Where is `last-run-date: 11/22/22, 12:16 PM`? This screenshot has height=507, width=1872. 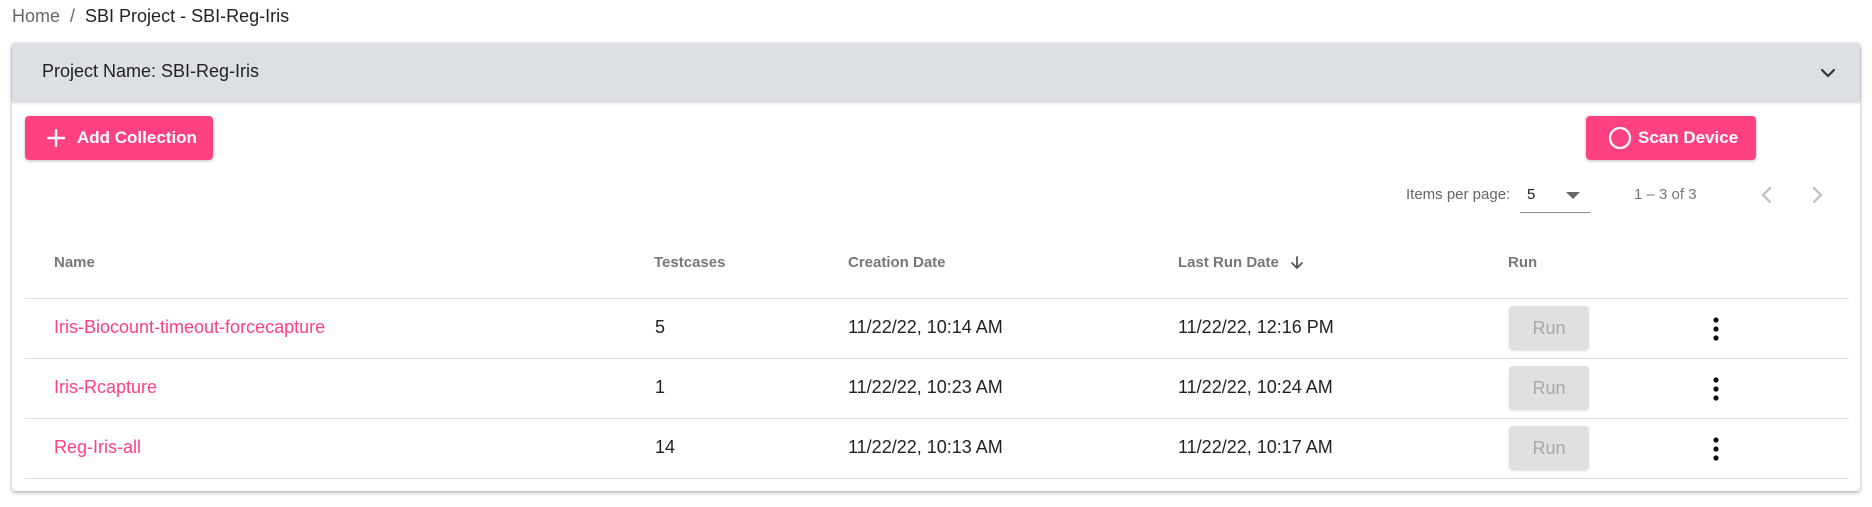
last-run-date: 11/22/22, 12:16 PM is located at coordinates (1256, 327).